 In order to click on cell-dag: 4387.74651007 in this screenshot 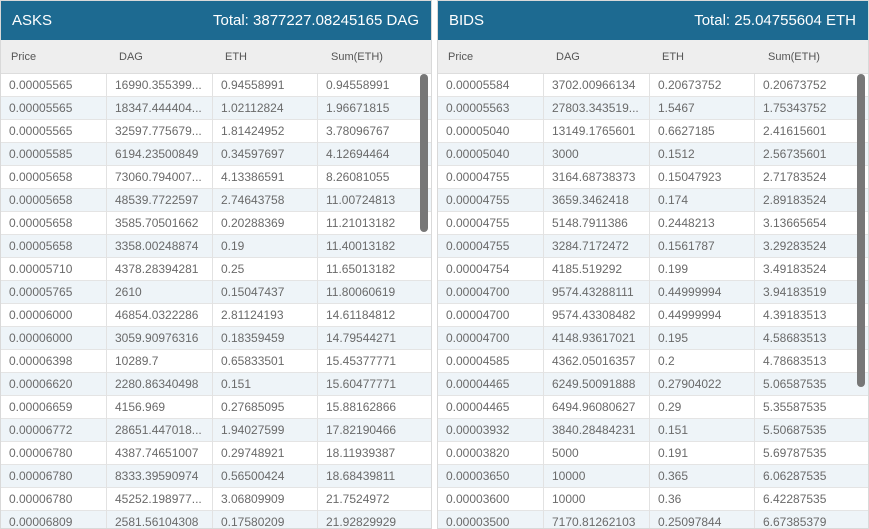, I will do `click(160, 453)`.